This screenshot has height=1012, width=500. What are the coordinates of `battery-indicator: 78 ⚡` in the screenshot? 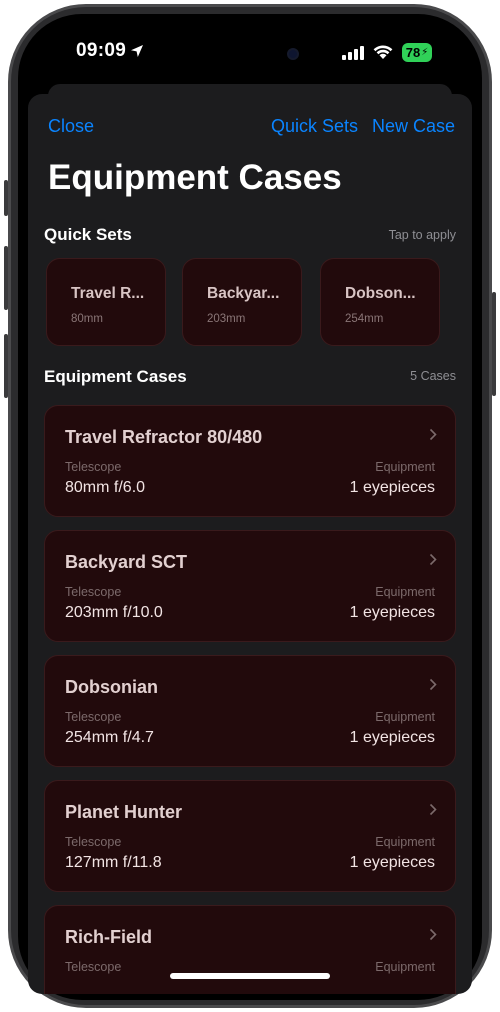 It's located at (417, 52).